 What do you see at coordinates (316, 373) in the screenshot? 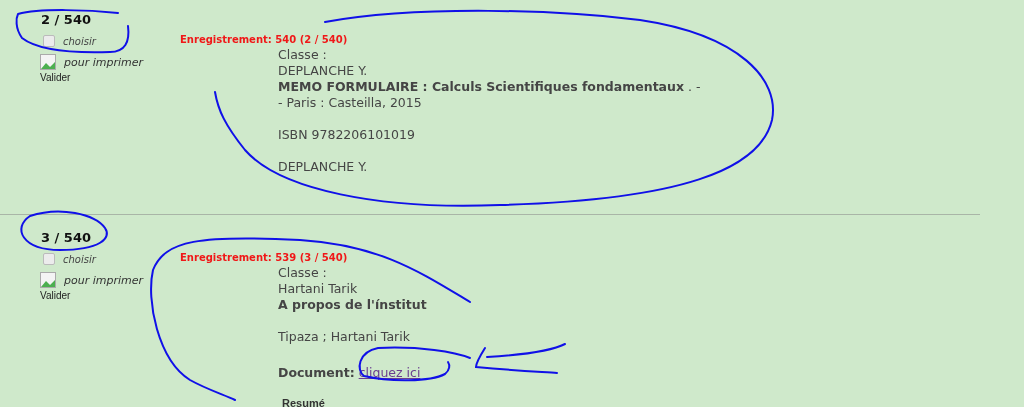
I see `document-label: Document:` at bounding box center [316, 373].